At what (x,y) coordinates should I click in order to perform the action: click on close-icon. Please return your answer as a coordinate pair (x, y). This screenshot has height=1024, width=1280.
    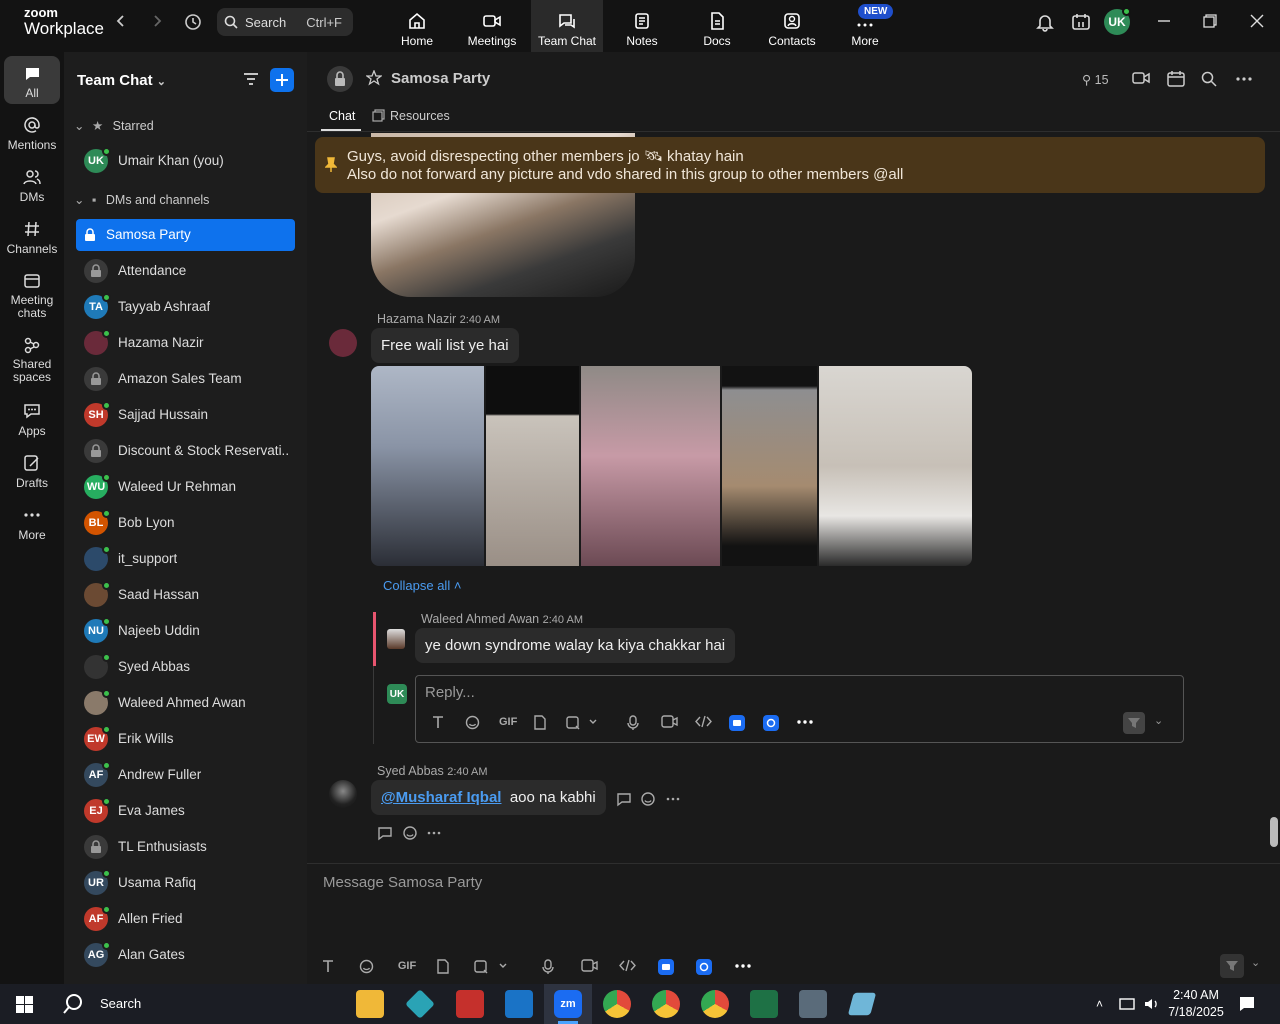
    Looking at the image, I should click on (1257, 21).